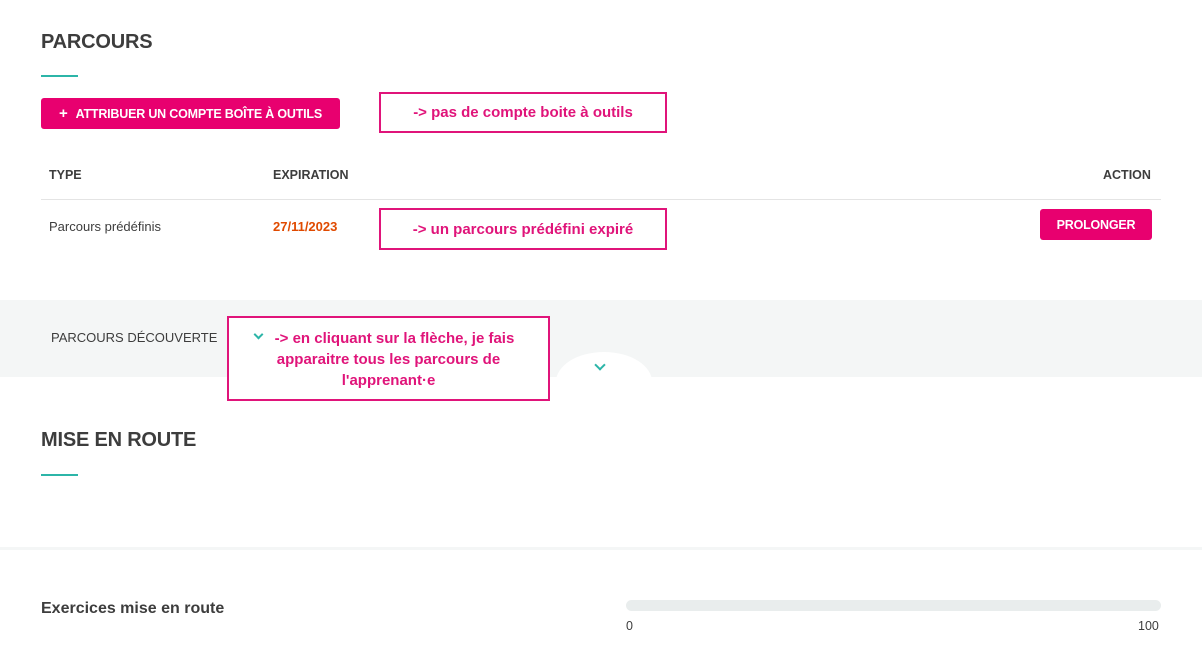 Image resolution: width=1202 pixels, height=648 pixels. What do you see at coordinates (199, 113) in the screenshot?
I see `assign-toolbox-account-label: ATTRIBUER UN COMPTE BOÎTE À OUTILS` at bounding box center [199, 113].